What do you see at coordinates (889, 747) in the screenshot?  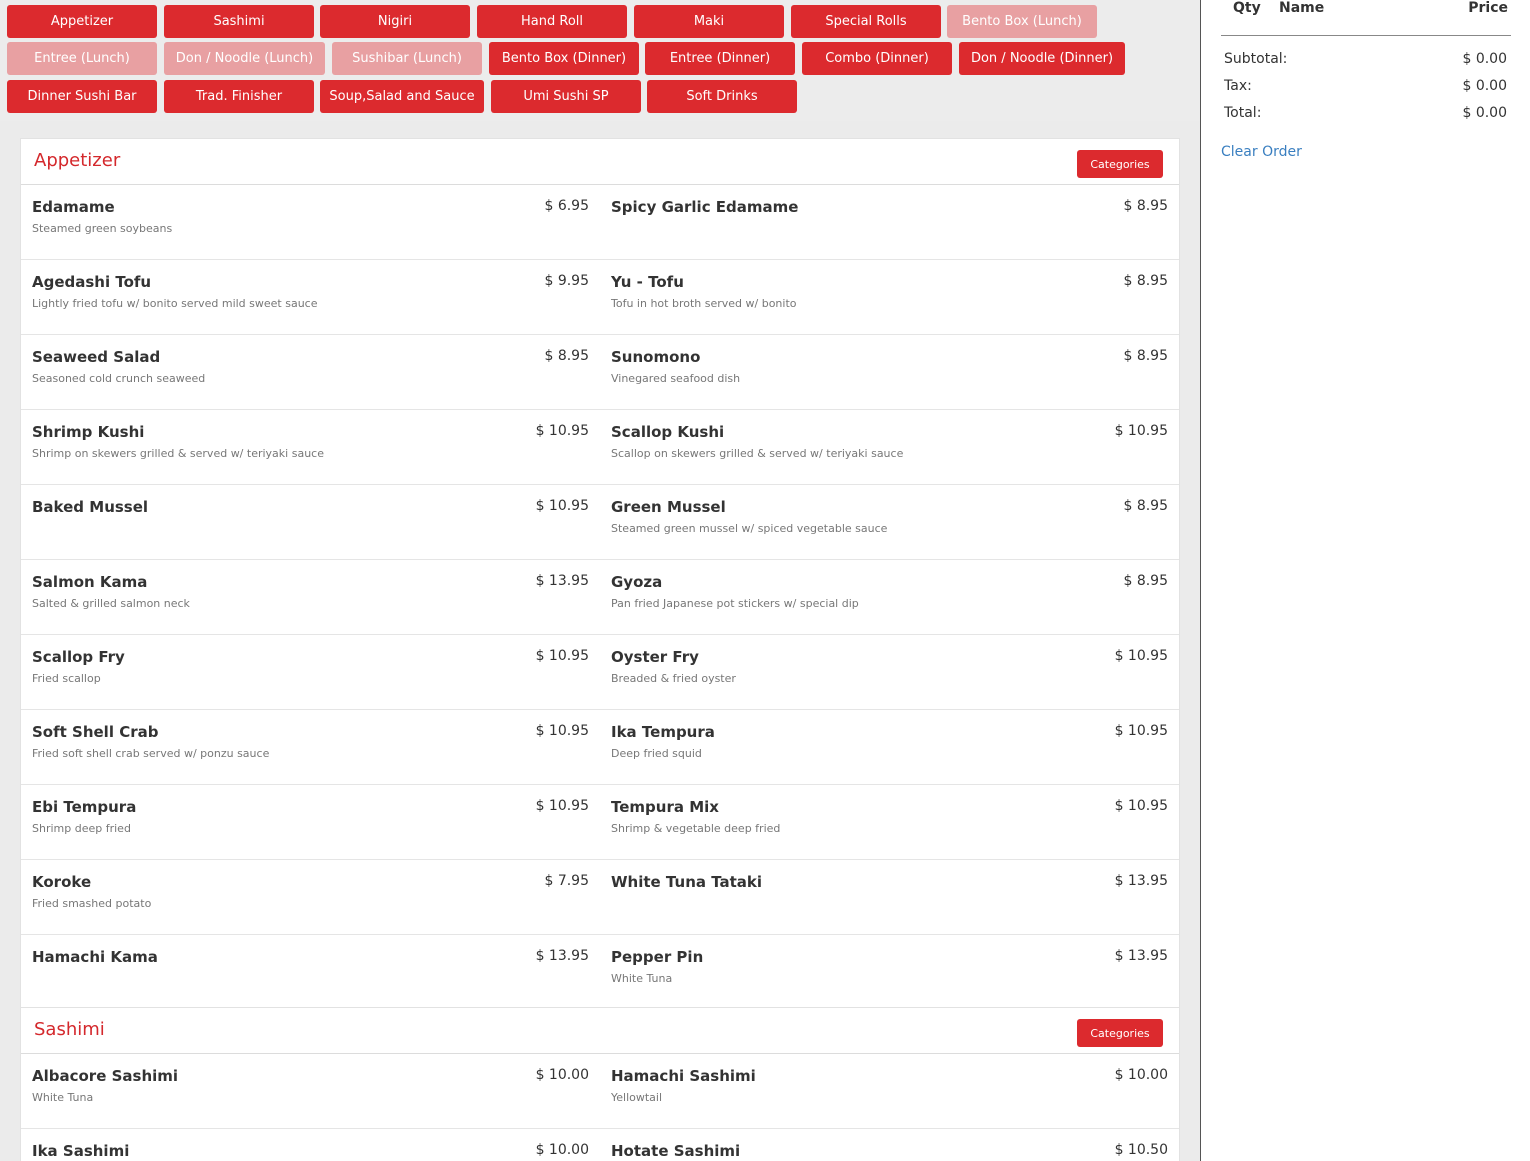 I see `menu-item: Ika Tempura $ 10.95 Deep fried squid` at bounding box center [889, 747].